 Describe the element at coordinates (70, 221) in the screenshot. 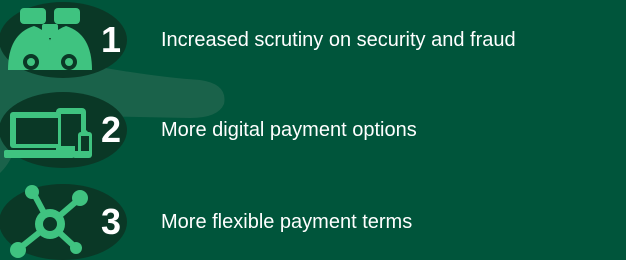

I see `badge-3: 3` at that location.